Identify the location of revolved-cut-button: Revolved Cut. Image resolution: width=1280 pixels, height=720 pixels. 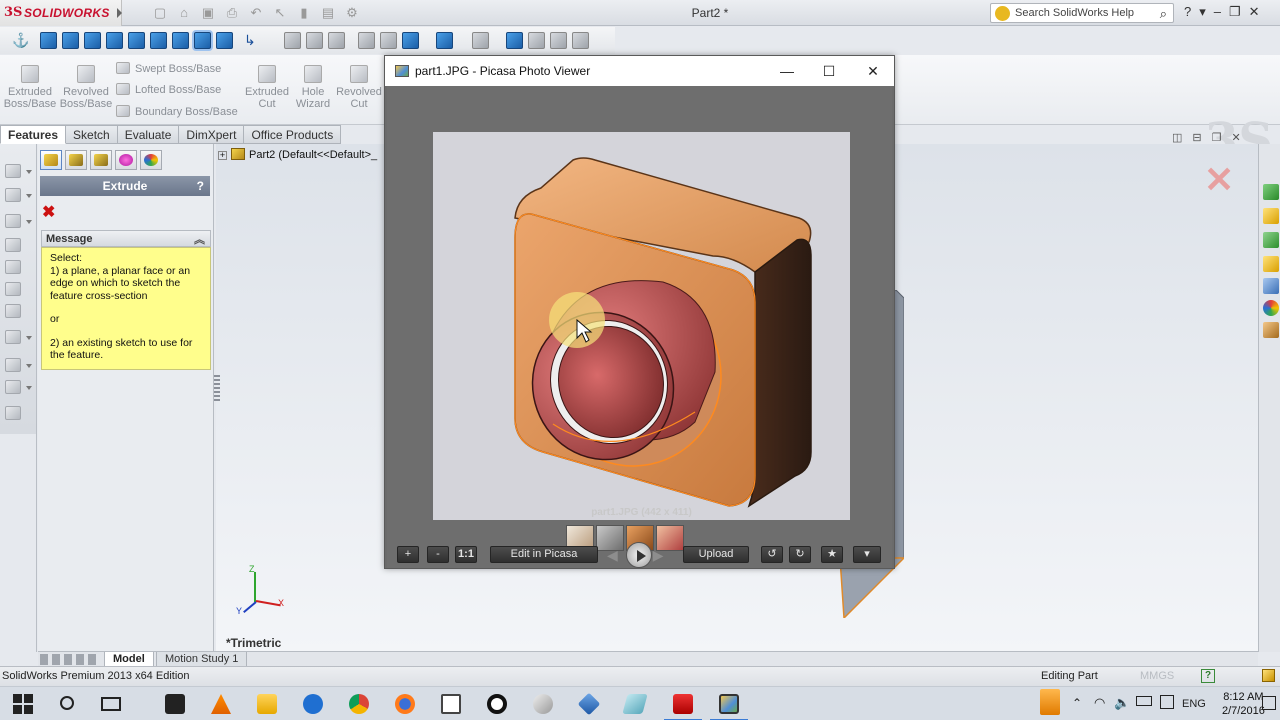
(359, 87).